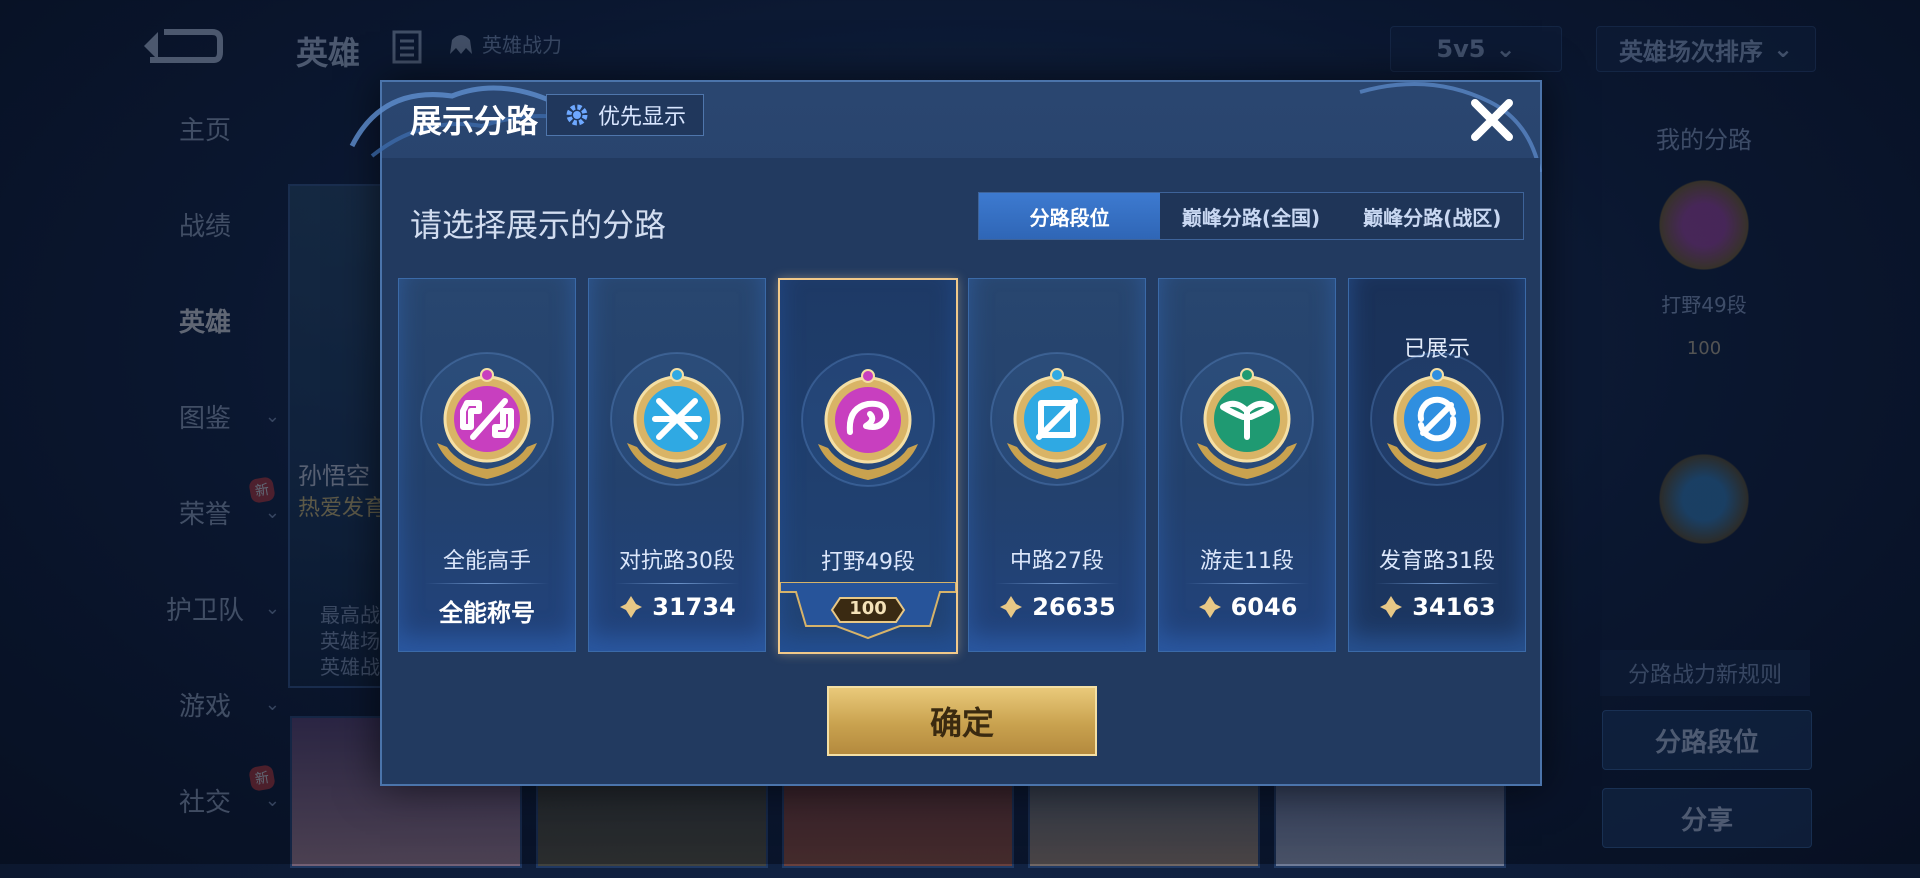 The width and height of the screenshot is (1920, 878). What do you see at coordinates (577, 115) in the screenshot?
I see `gear-icon` at bounding box center [577, 115].